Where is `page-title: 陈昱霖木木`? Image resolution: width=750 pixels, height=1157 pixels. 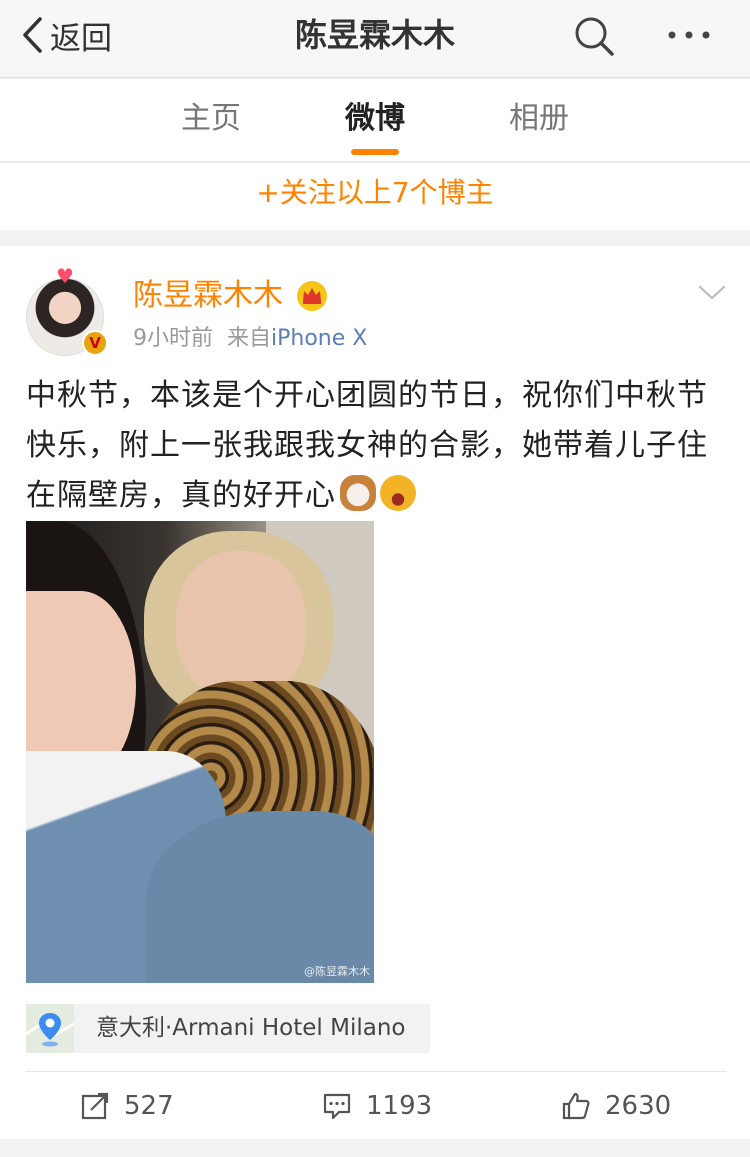 page-title: 陈昱霖木木 is located at coordinates (374, 35).